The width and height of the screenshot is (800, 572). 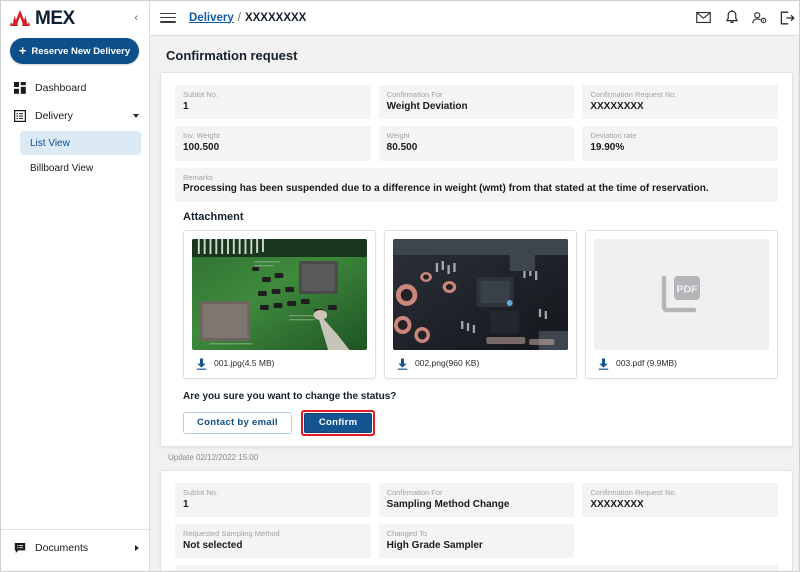 What do you see at coordinates (231, 533) in the screenshot?
I see `field-label: Requested Sampling Method` at bounding box center [231, 533].